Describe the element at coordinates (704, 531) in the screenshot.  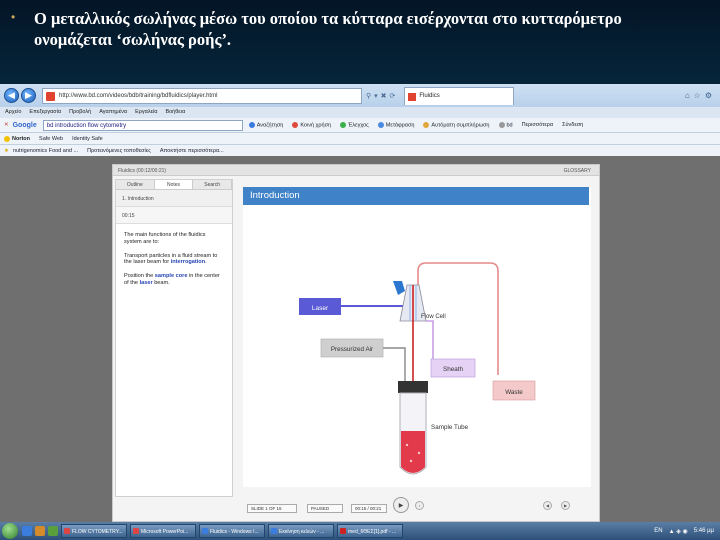
I see `clock: 5:46 μμ` at that location.